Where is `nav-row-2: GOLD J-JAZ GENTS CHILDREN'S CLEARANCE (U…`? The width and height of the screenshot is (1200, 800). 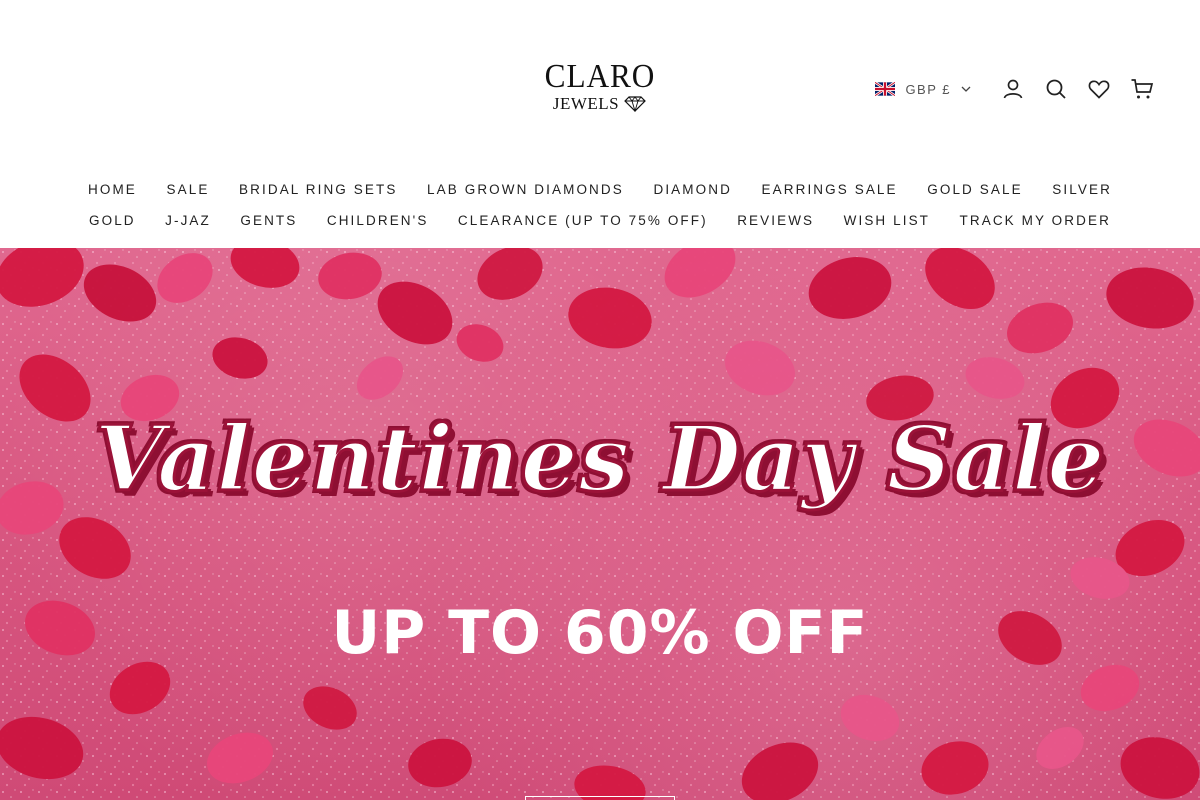
nav-row-2: GOLD J-JAZ GENTS CHILDREN'S CLEARANCE (U… is located at coordinates (600, 220).